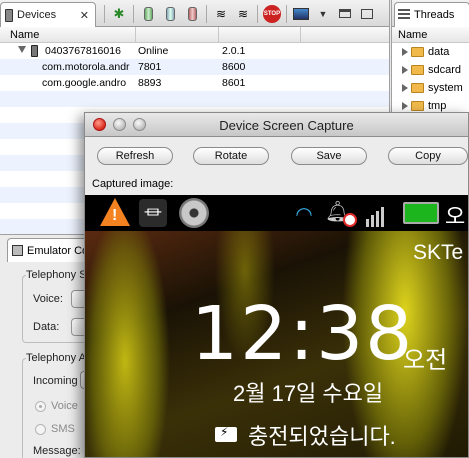 Image resolution: width=469 pixels, height=458 pixels. I want to click on stop-process-icon: STOP, so click(272, 14).